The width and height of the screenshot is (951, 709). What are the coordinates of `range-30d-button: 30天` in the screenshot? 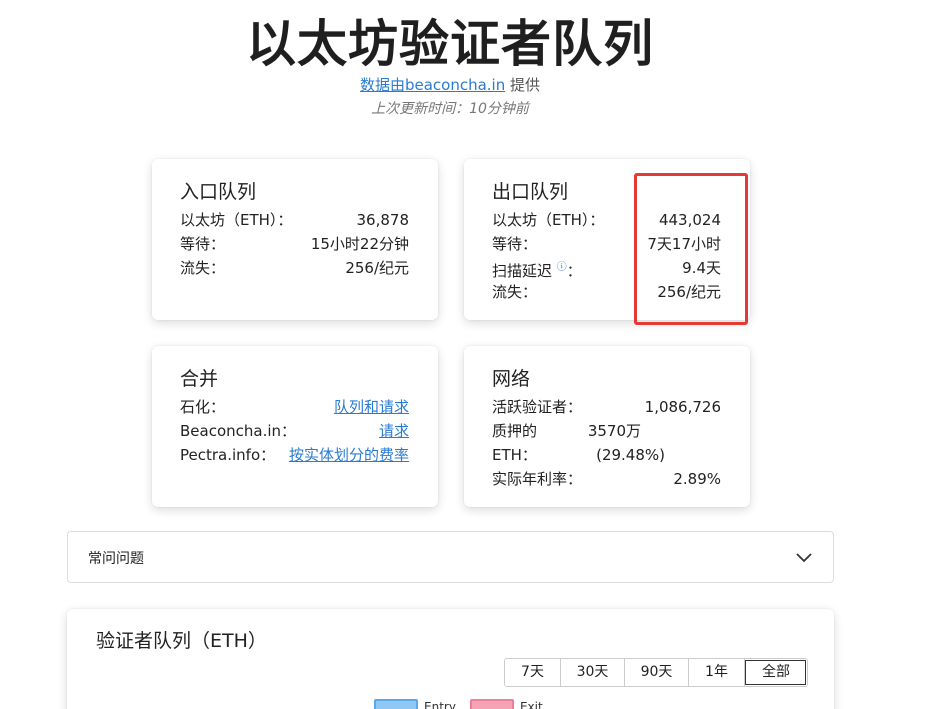 It's located at (592, 672).